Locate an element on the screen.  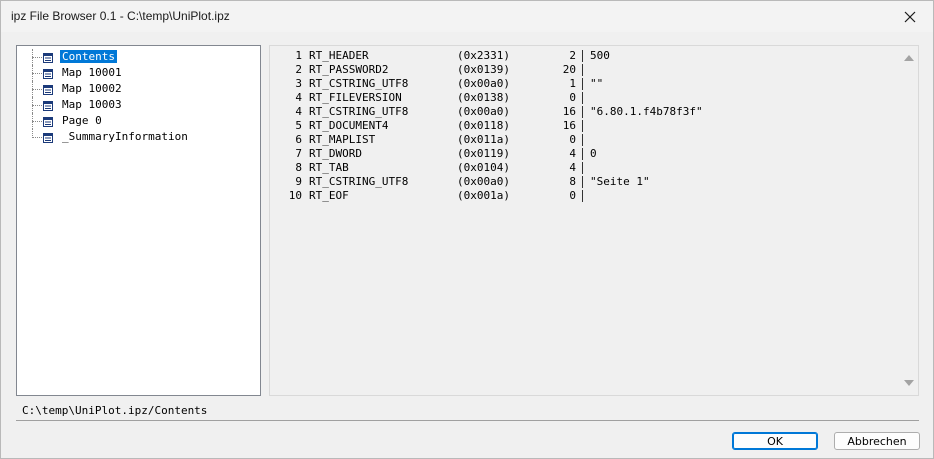
tree-item-label: Contents is located at coordinates (88, 56).